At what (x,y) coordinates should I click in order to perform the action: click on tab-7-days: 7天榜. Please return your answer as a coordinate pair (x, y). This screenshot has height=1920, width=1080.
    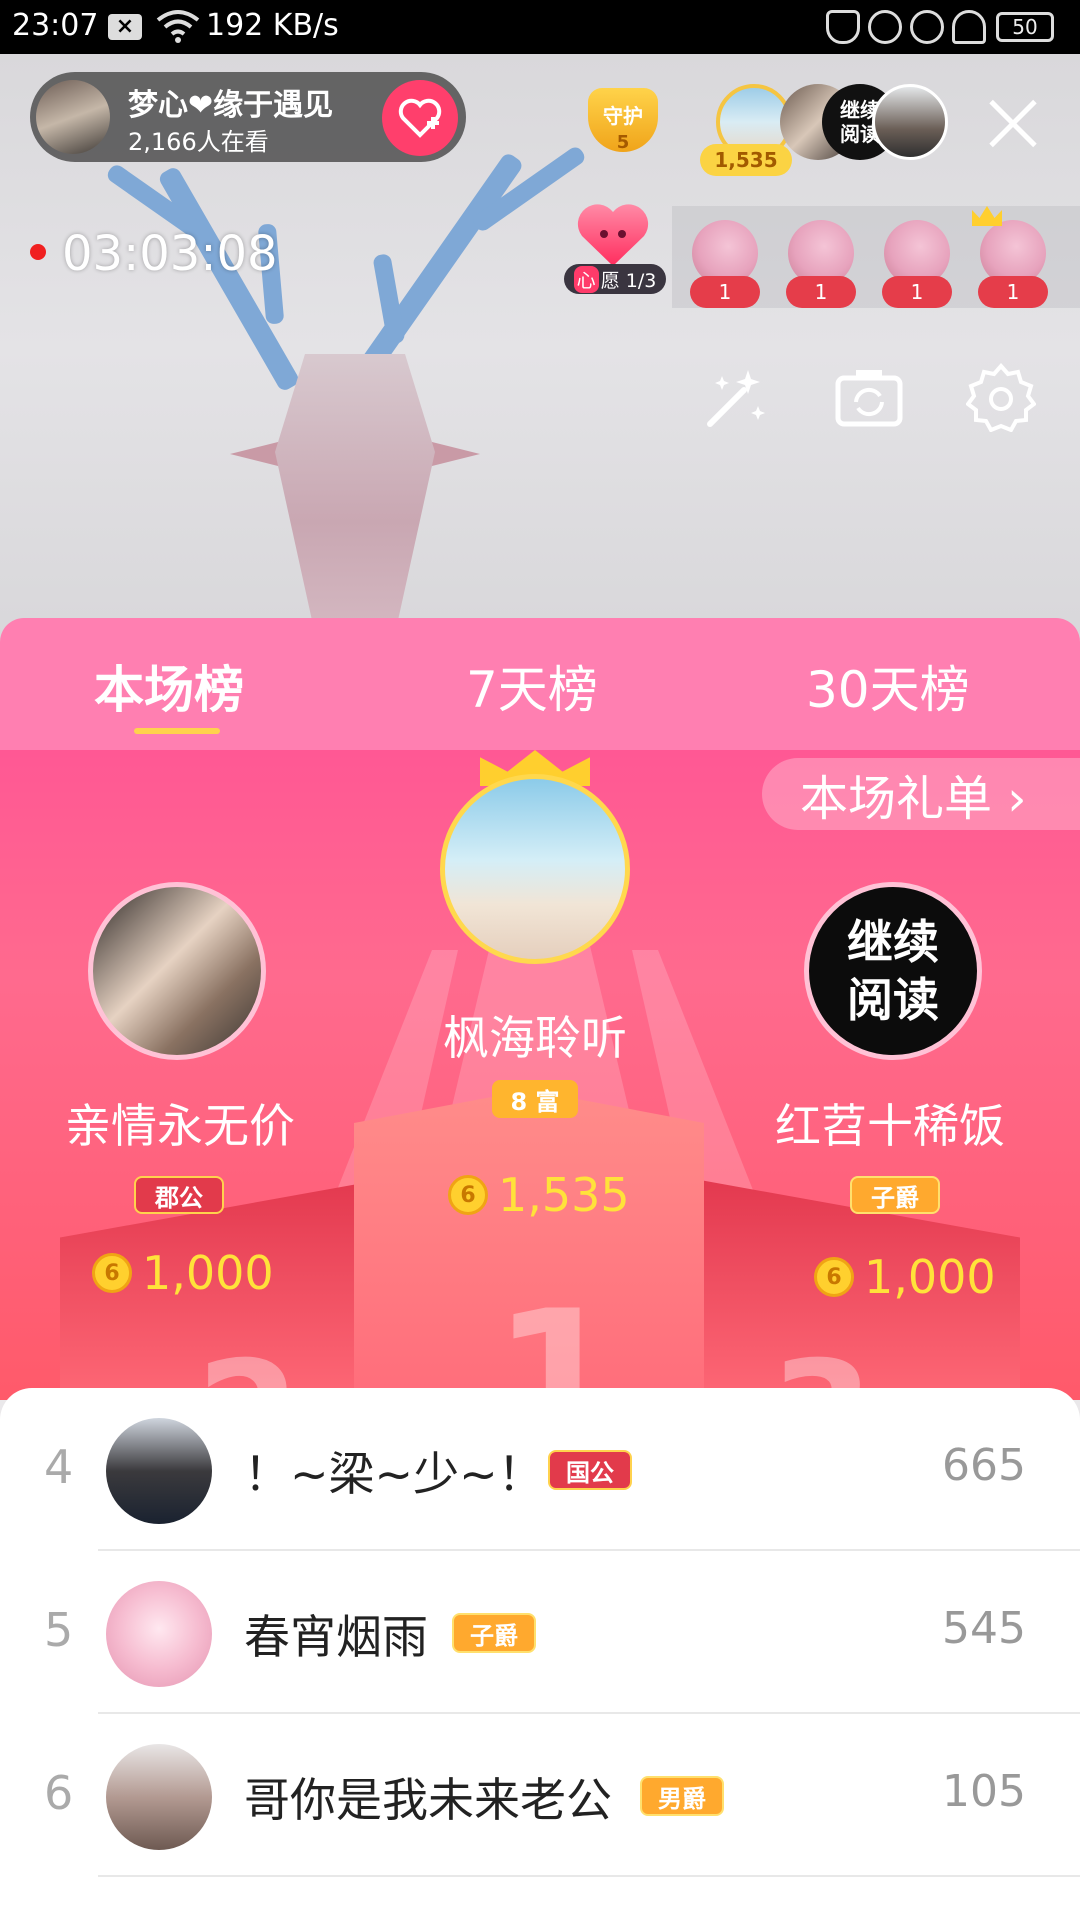
    Looking at the image, I should click on (532, 686).